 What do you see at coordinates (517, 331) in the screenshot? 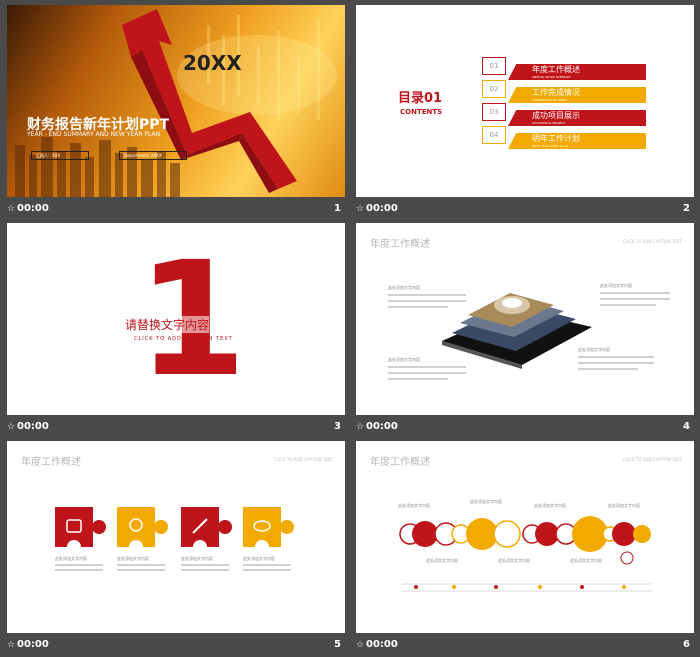
I see `phone-image` at bounding box center [517, 331].